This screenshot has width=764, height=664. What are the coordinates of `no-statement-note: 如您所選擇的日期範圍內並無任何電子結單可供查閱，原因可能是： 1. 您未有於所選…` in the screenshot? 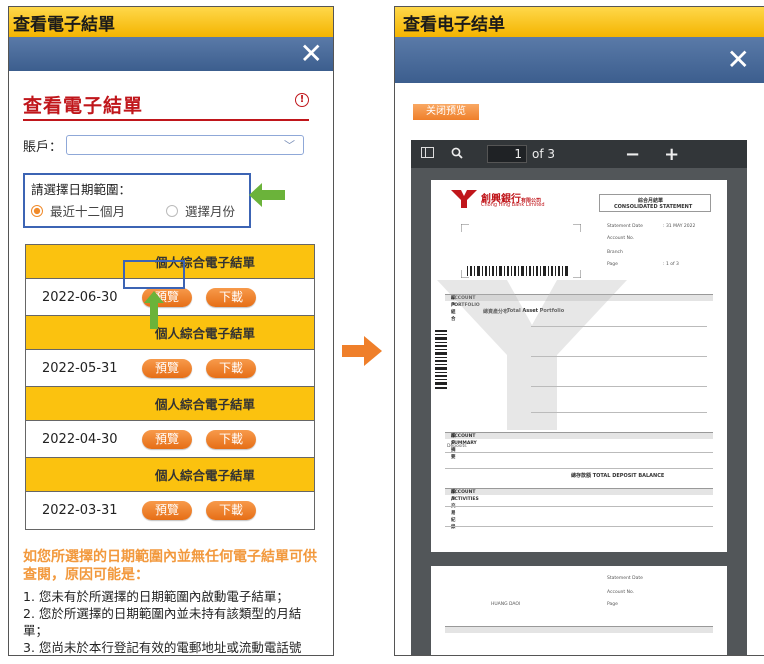 It's located at (171, 601).